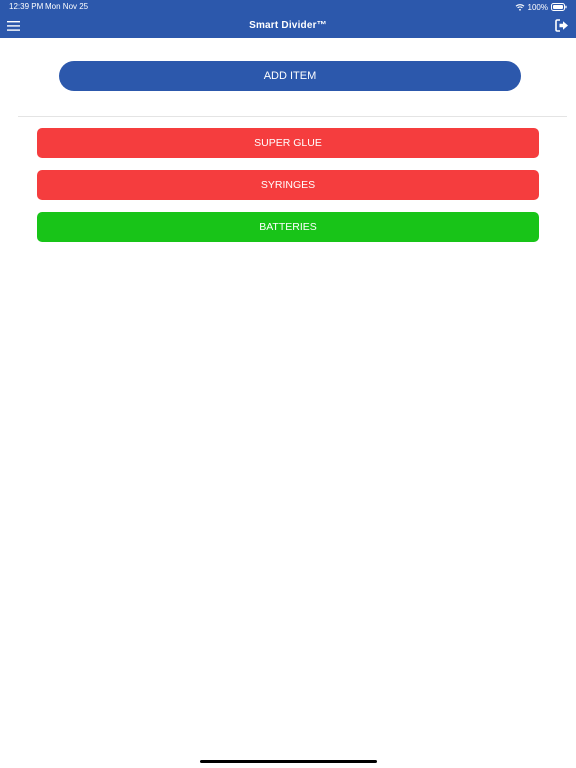  I want to click on top-bar: 12:39 PM Mon Nov 25 100% Smart Divider™, so click(288, 19).